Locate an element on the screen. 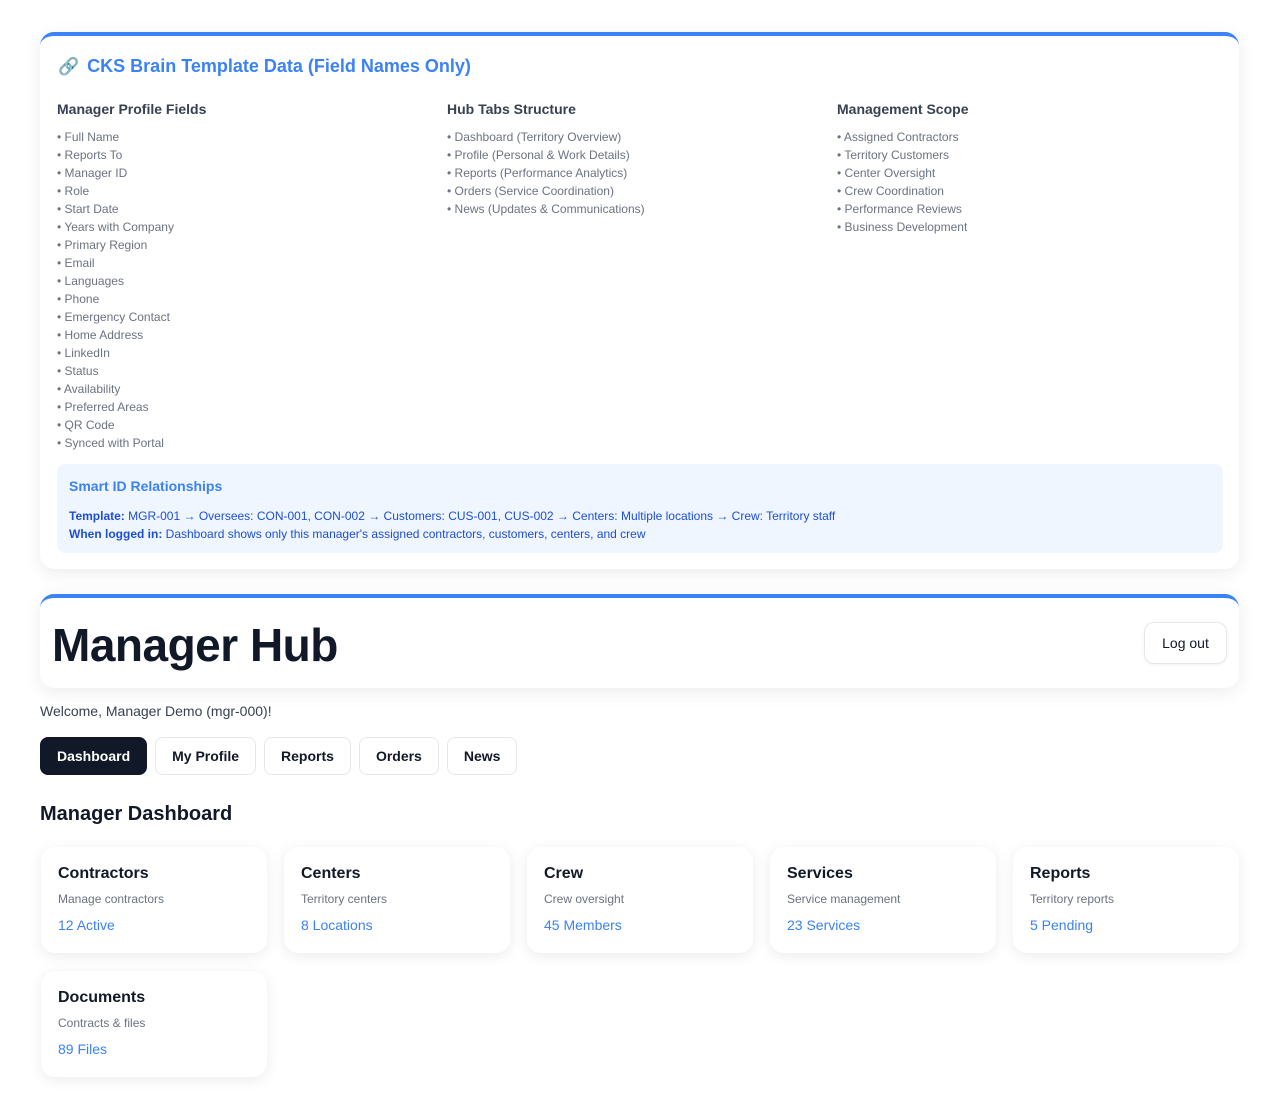 This screenshot has width=1265, height=1119. list-item: Preferred Areas is located at coordinates (252, 407).